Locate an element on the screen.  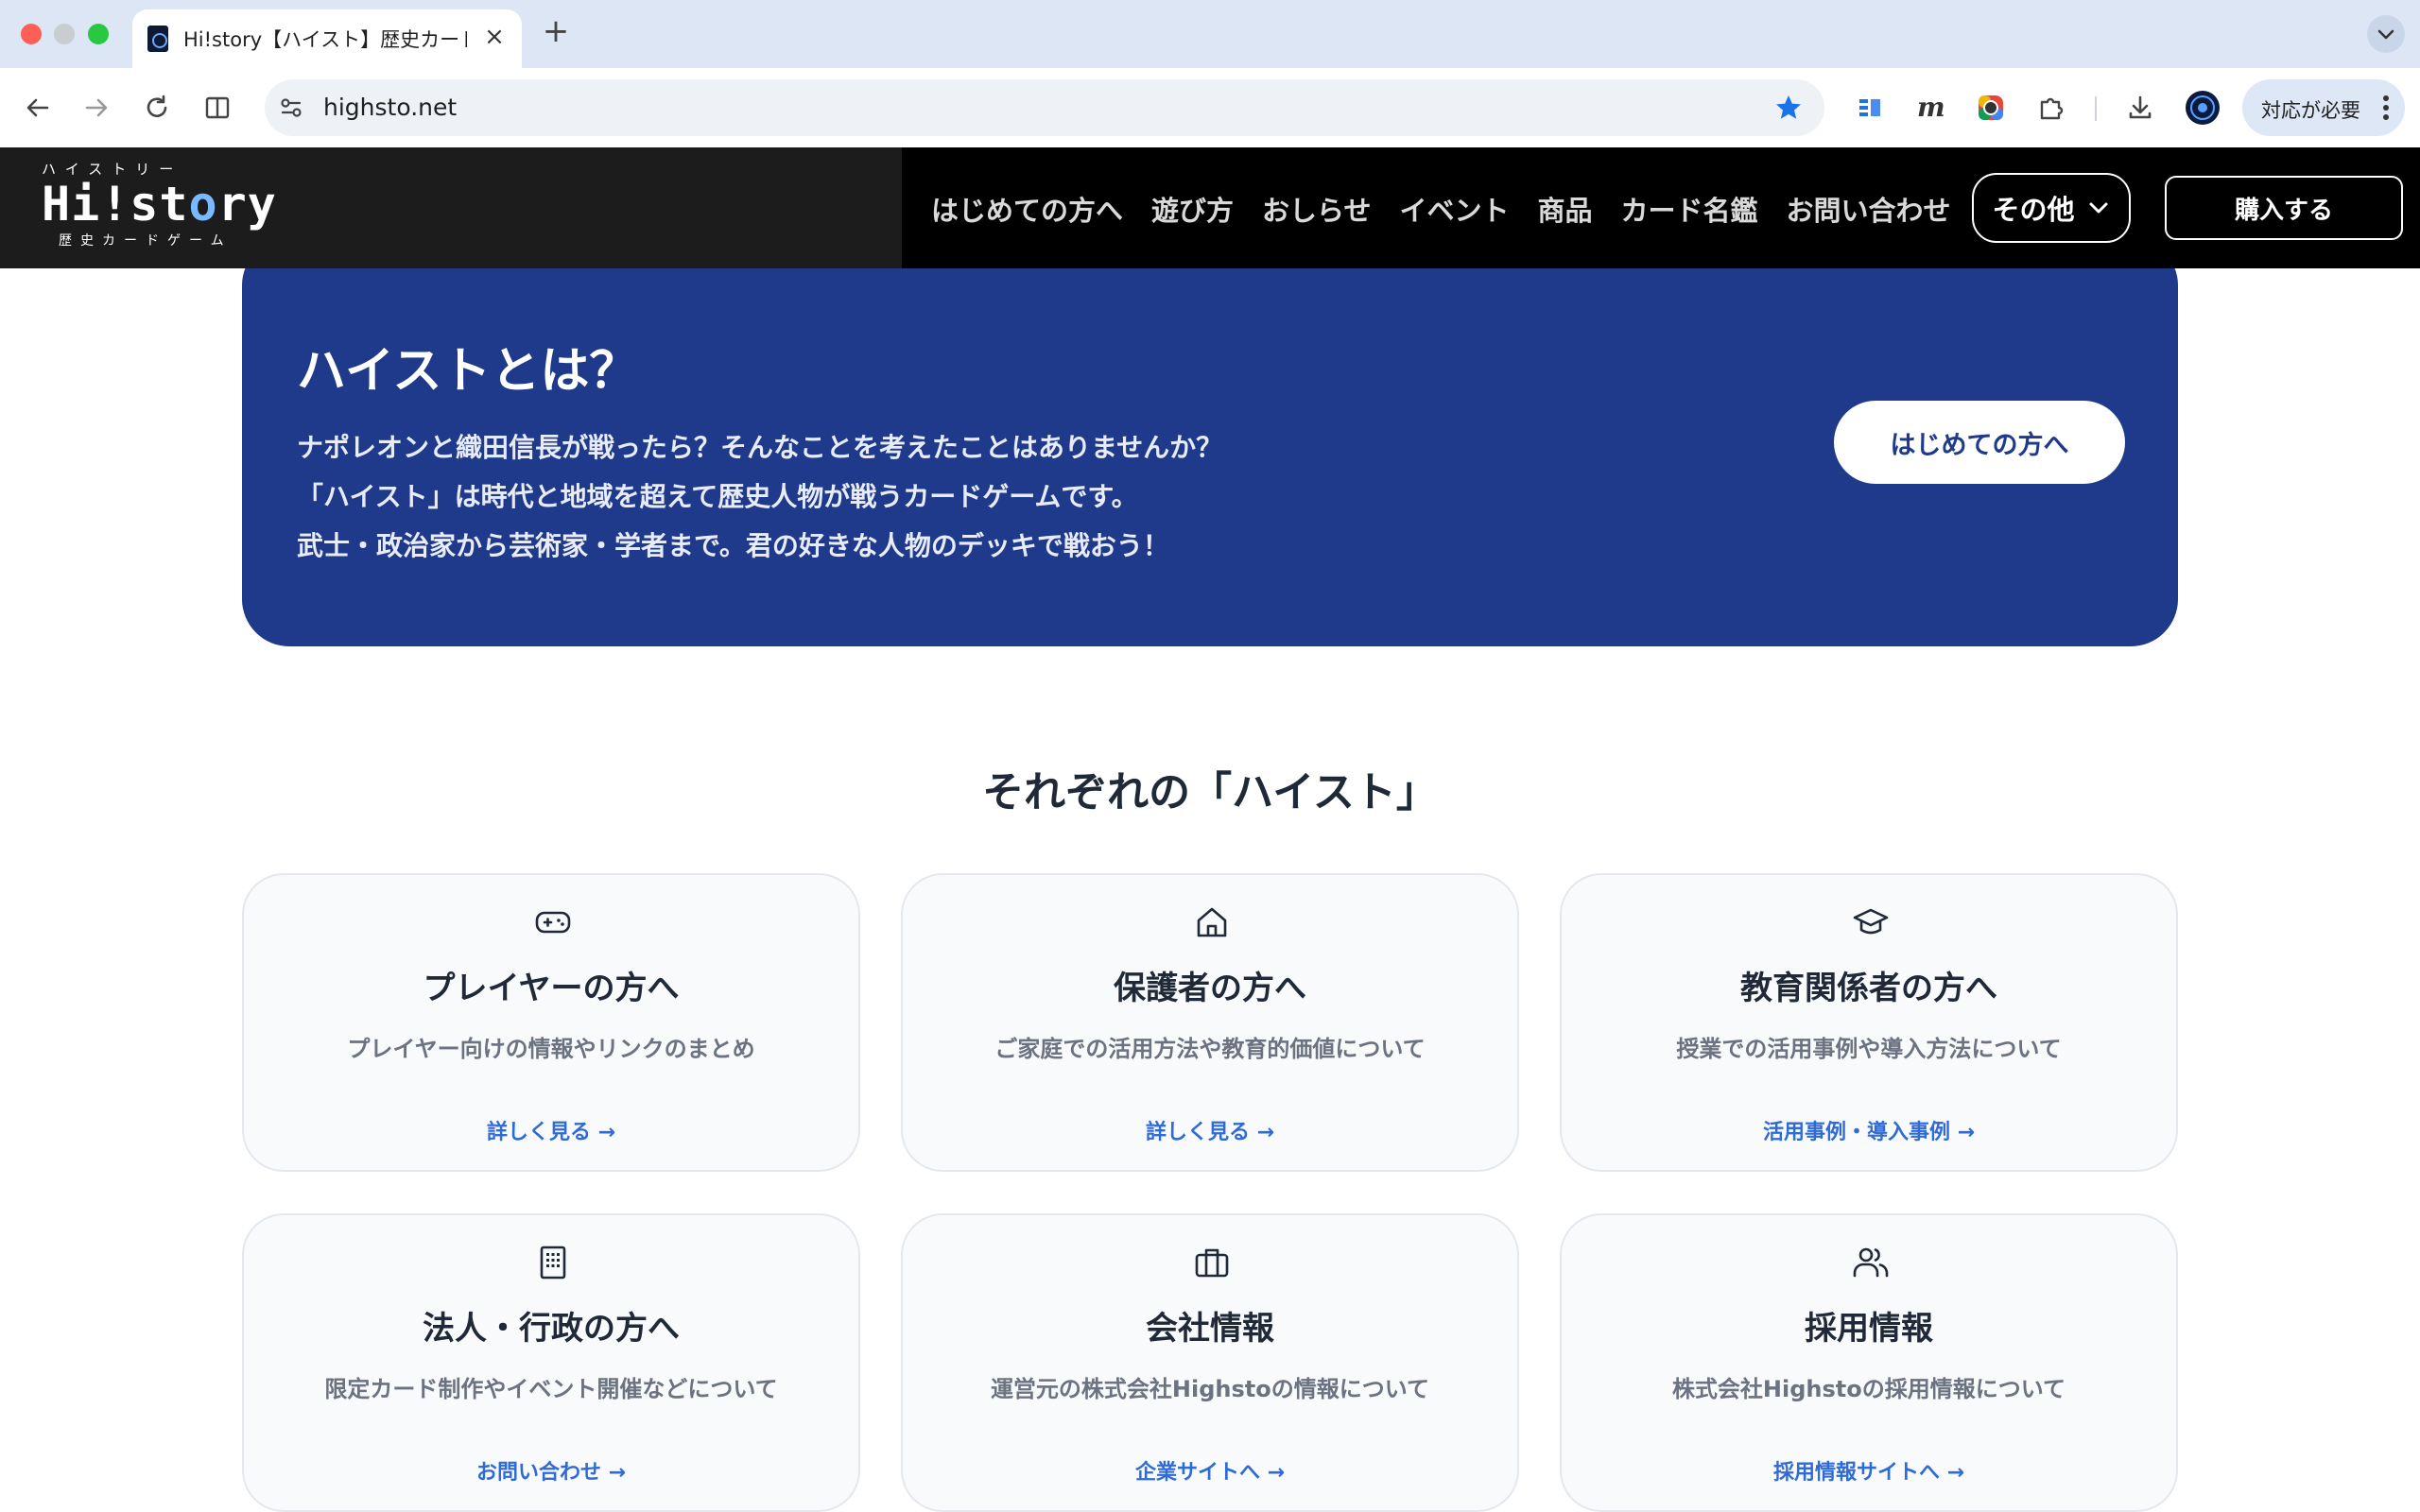
download-icon is located at coordinates (2140, 107).